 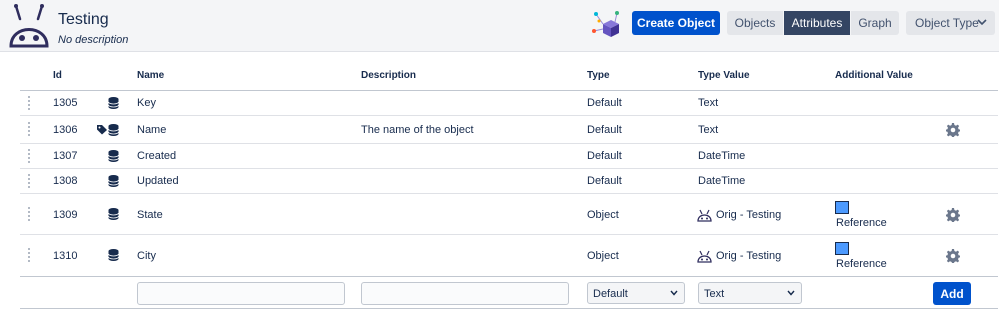 I want to click on object-type-label: Object Type, so click(x=947, y=23).